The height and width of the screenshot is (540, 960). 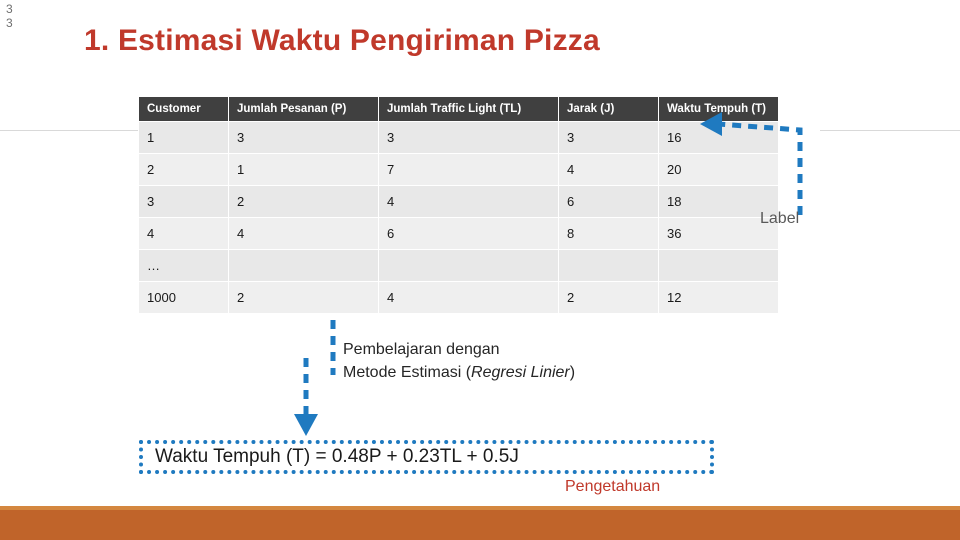 I want to click on table-header-cell: Jarak (J), so click(x=608, y=109).